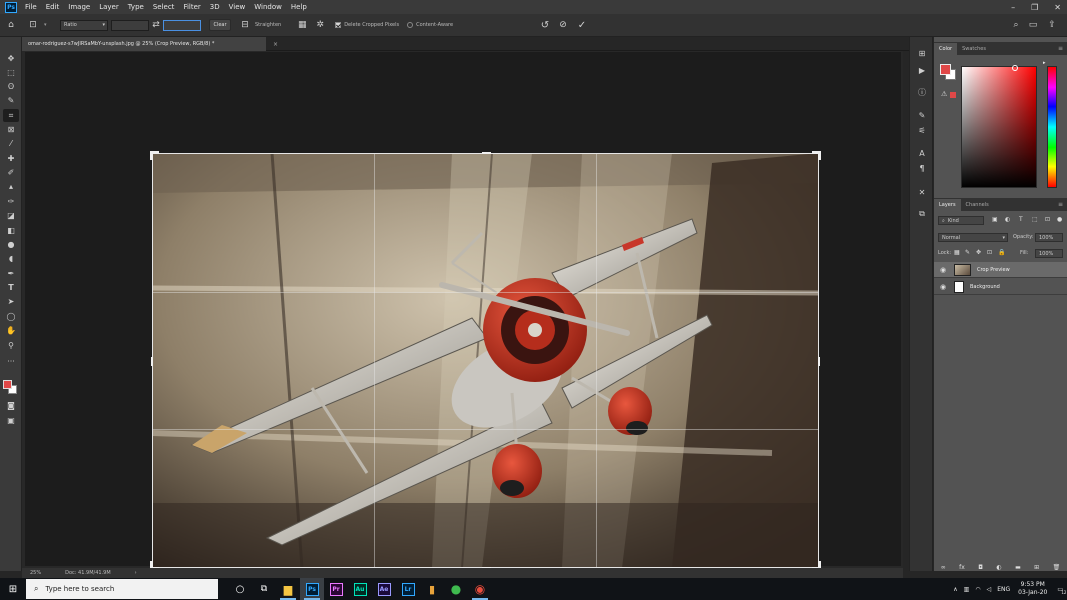  What do you see at coordinates (11, 143) in the screenshot?
I see `eyedropper-tool-icon: ⁄` at bounding box center [11, 143].